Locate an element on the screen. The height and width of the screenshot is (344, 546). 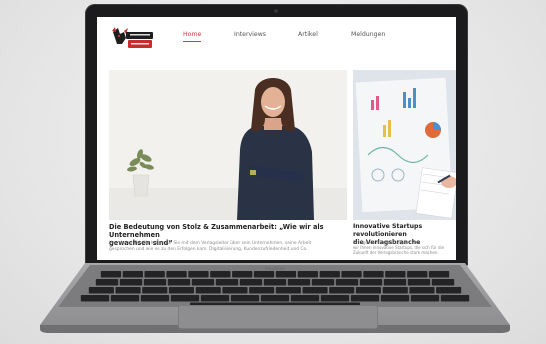
camera-icon is located at coordinates (276, 11).